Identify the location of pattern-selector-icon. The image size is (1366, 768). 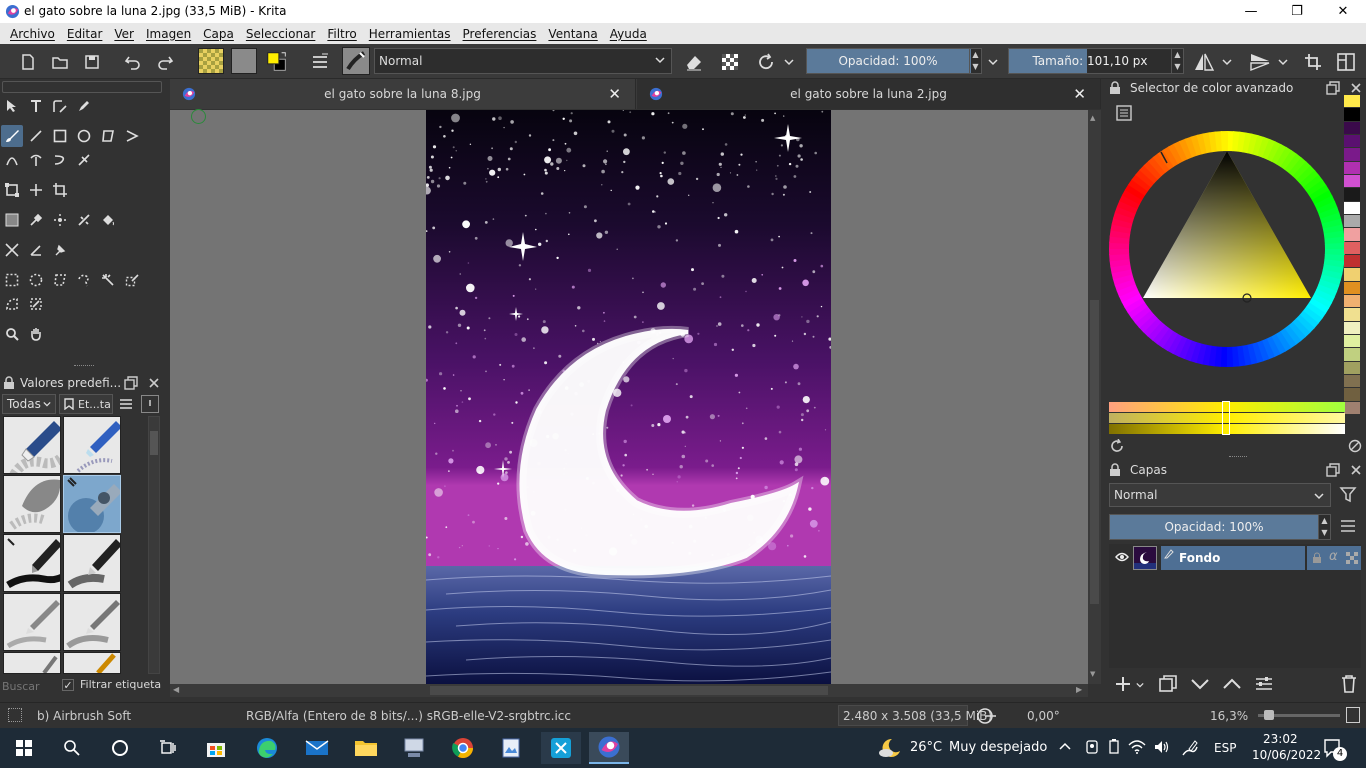
(244, 61).